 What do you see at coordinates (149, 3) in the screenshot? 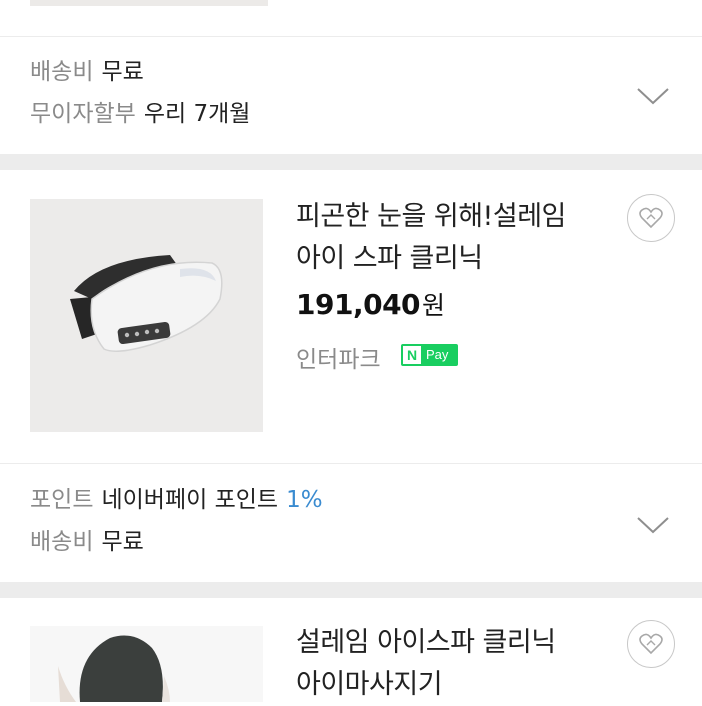
I see `previous-product-thumbnail` at bounding box center [149, 3].